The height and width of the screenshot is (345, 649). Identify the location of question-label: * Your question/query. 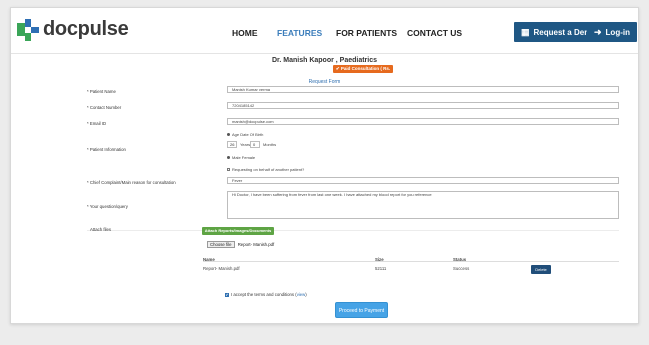
(107, 206).